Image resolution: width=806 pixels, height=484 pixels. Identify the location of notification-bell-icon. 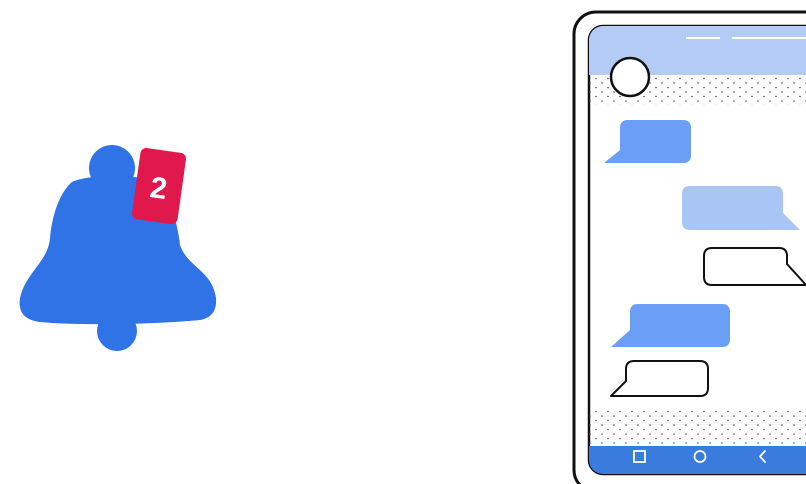
(118, 248).